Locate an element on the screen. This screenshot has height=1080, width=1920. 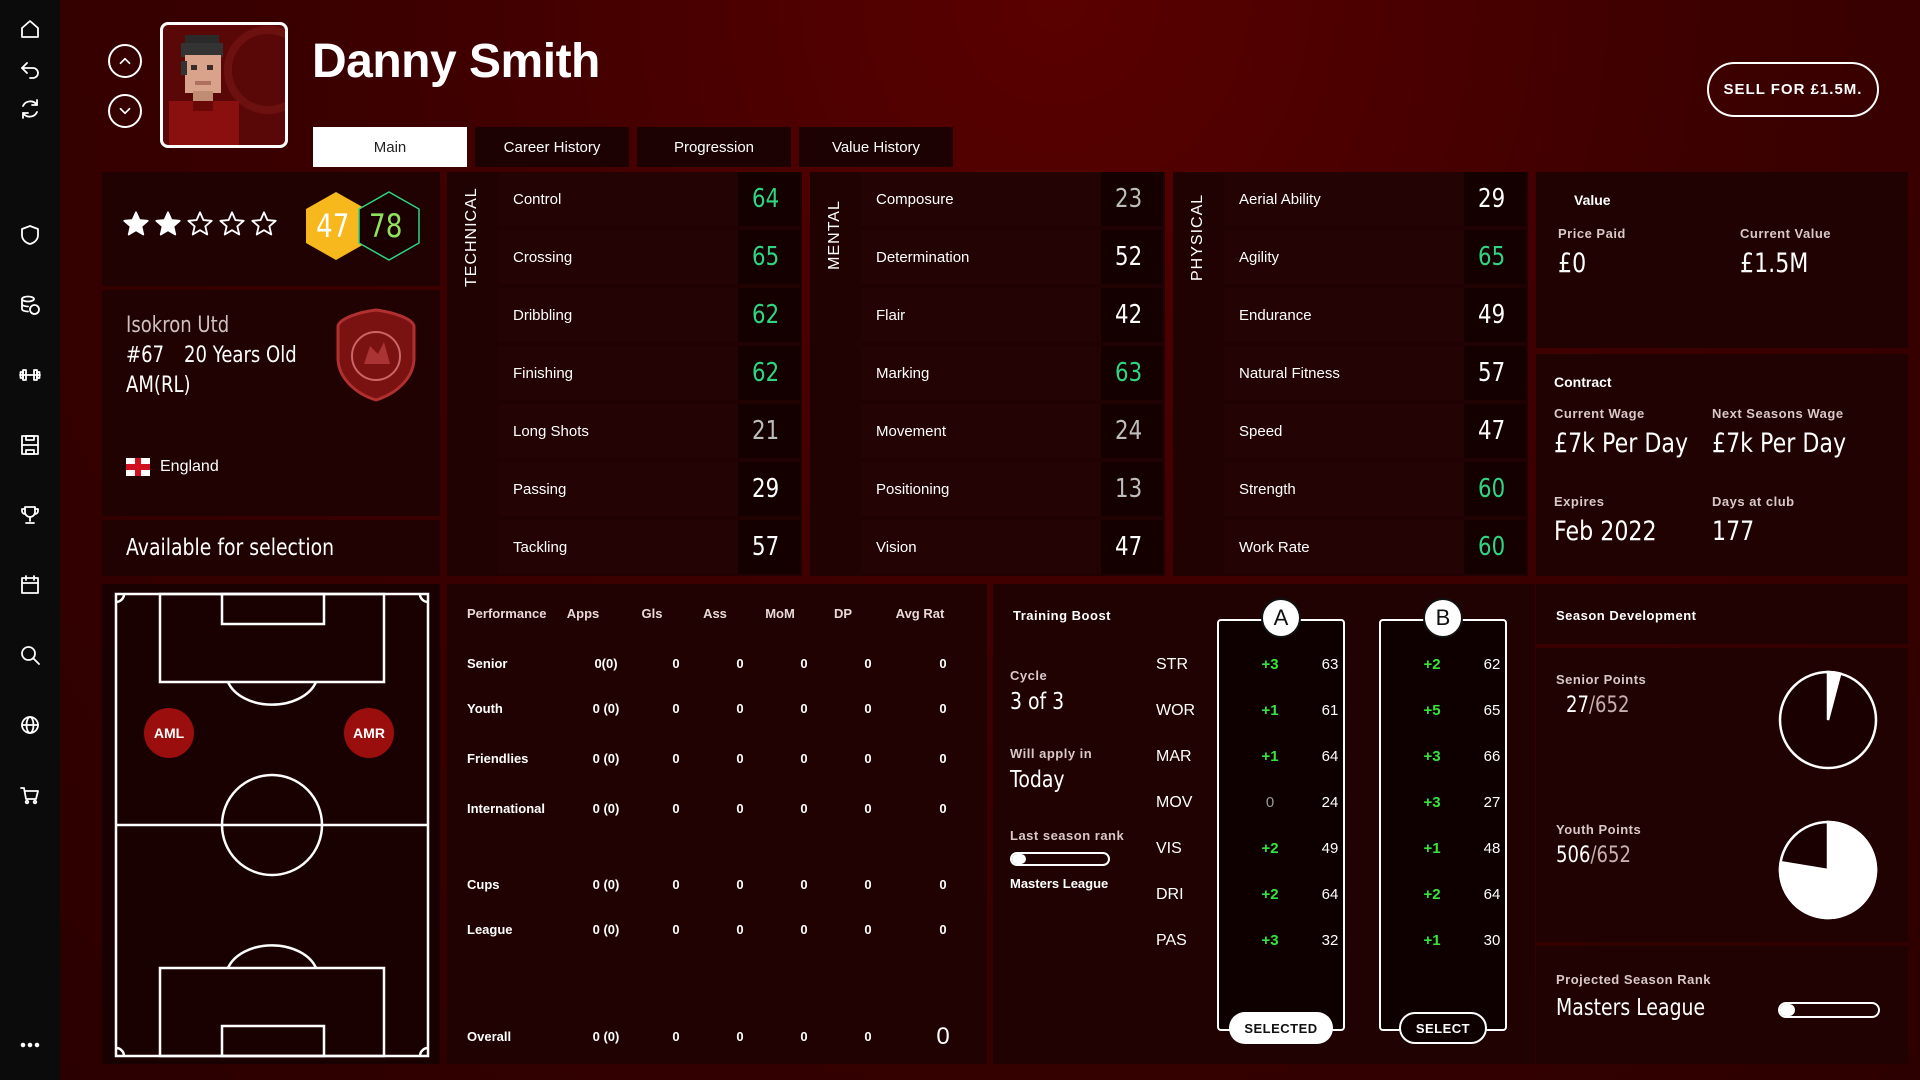
days-at-club: 177 is located at coordinates (1733, 531).